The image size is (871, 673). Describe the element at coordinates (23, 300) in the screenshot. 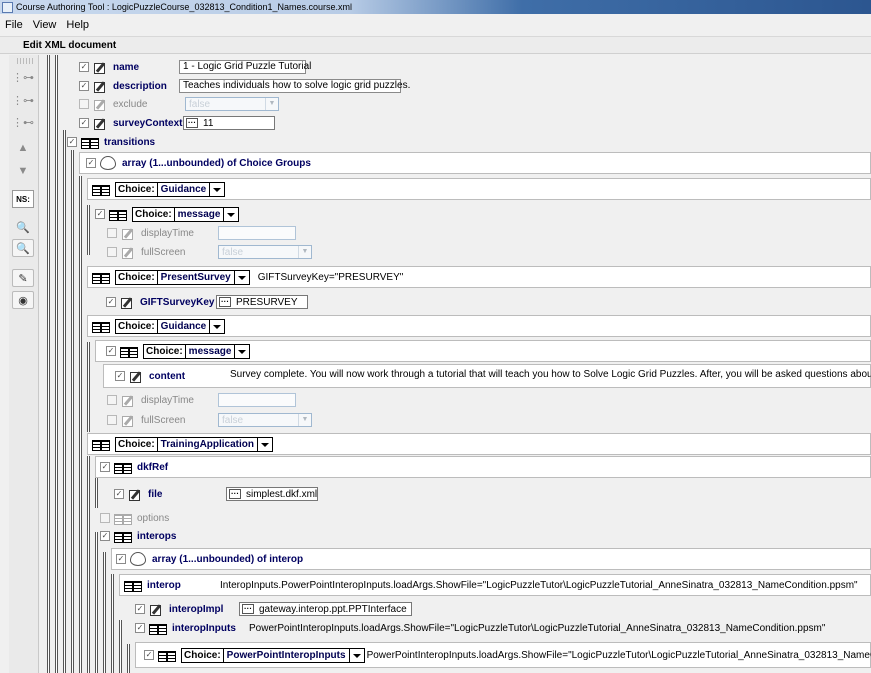

I see `view-icon: ◉` at that location.